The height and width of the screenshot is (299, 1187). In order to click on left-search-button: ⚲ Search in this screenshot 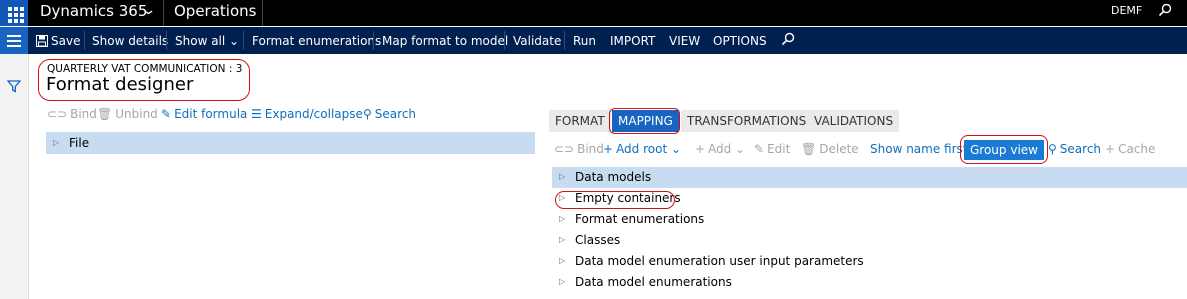, I will do `click(389, 114)`.